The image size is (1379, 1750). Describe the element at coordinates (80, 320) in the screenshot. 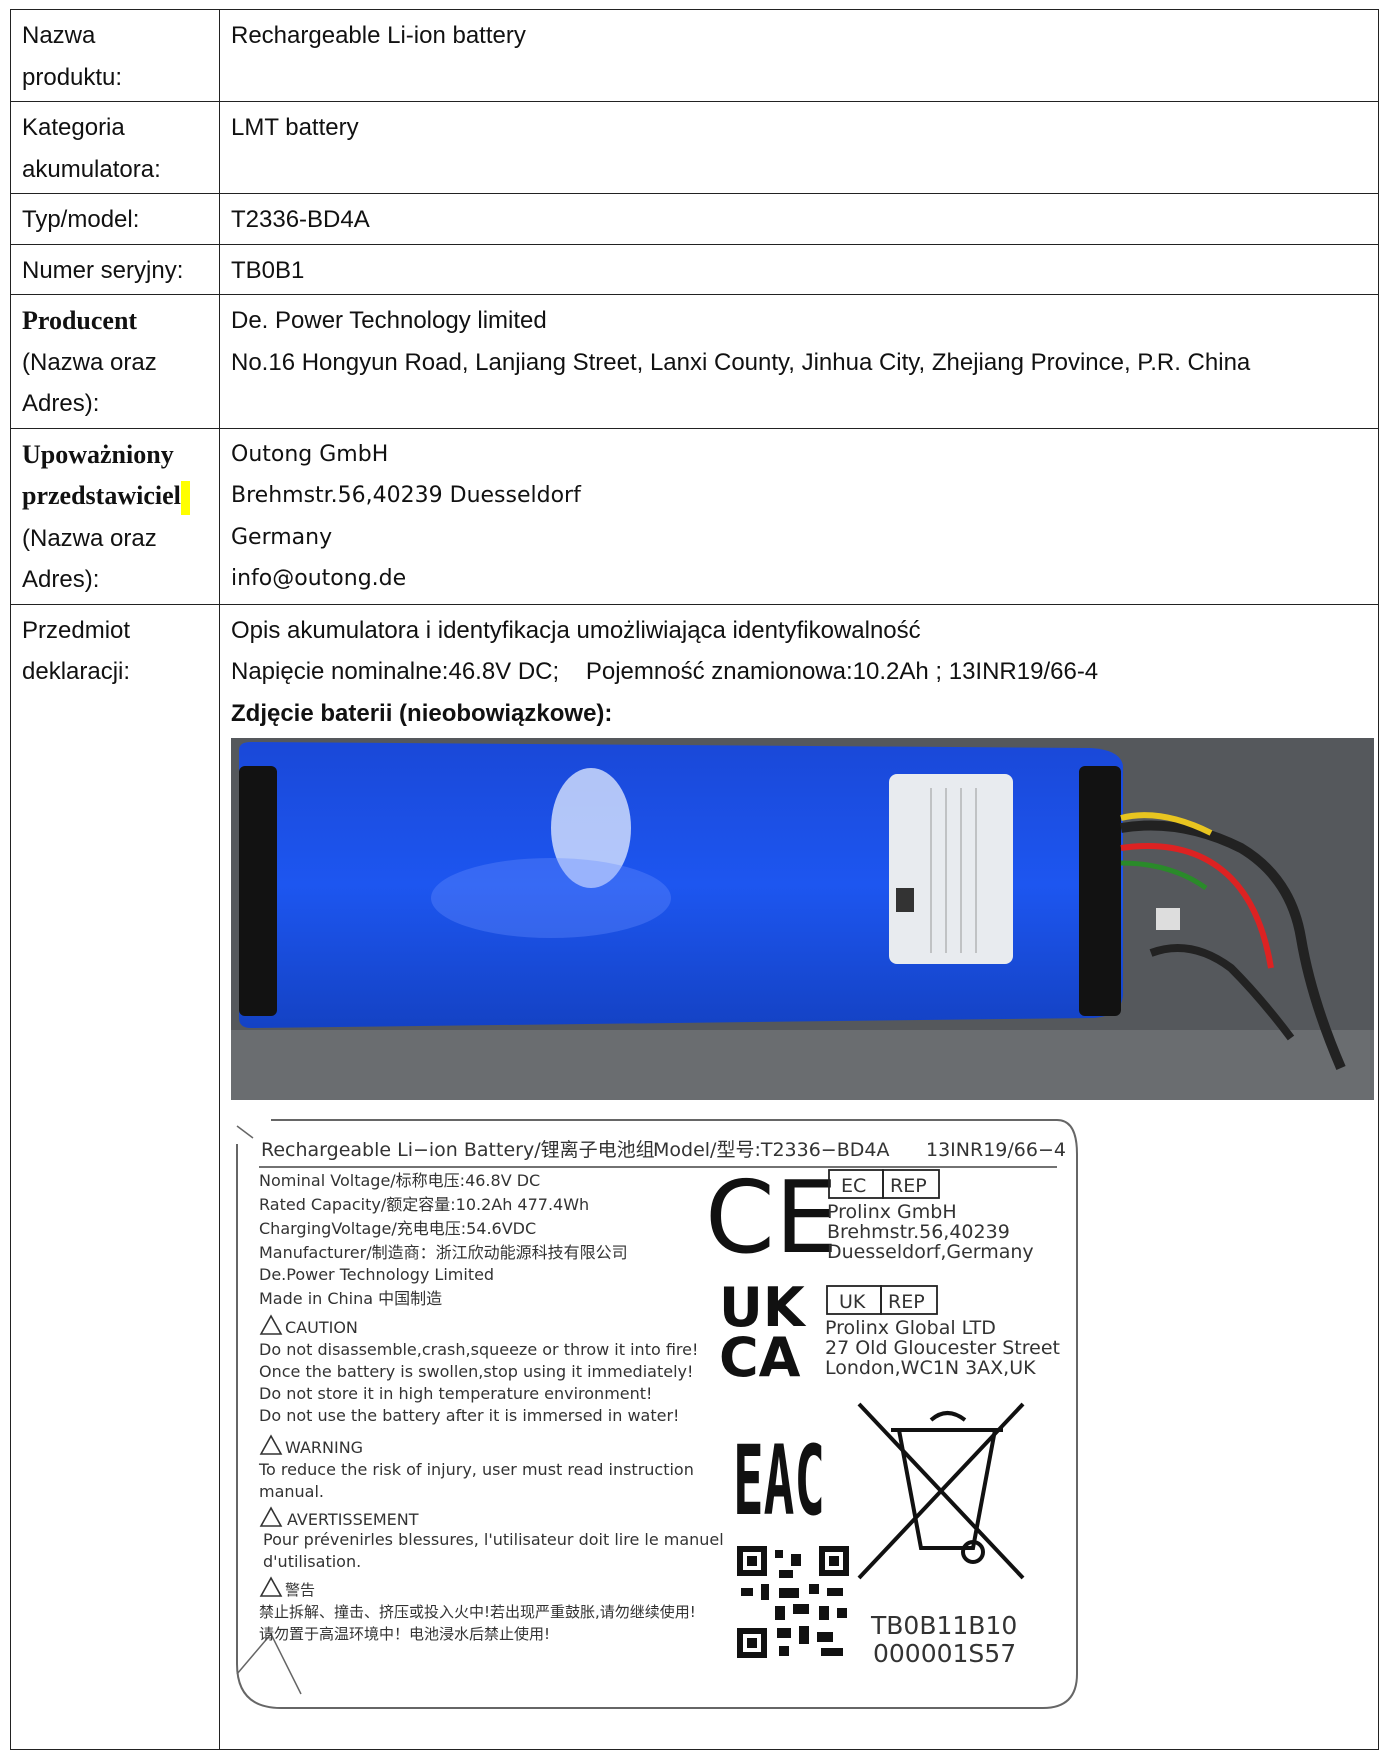

I see `label-line: Producent` at that location.